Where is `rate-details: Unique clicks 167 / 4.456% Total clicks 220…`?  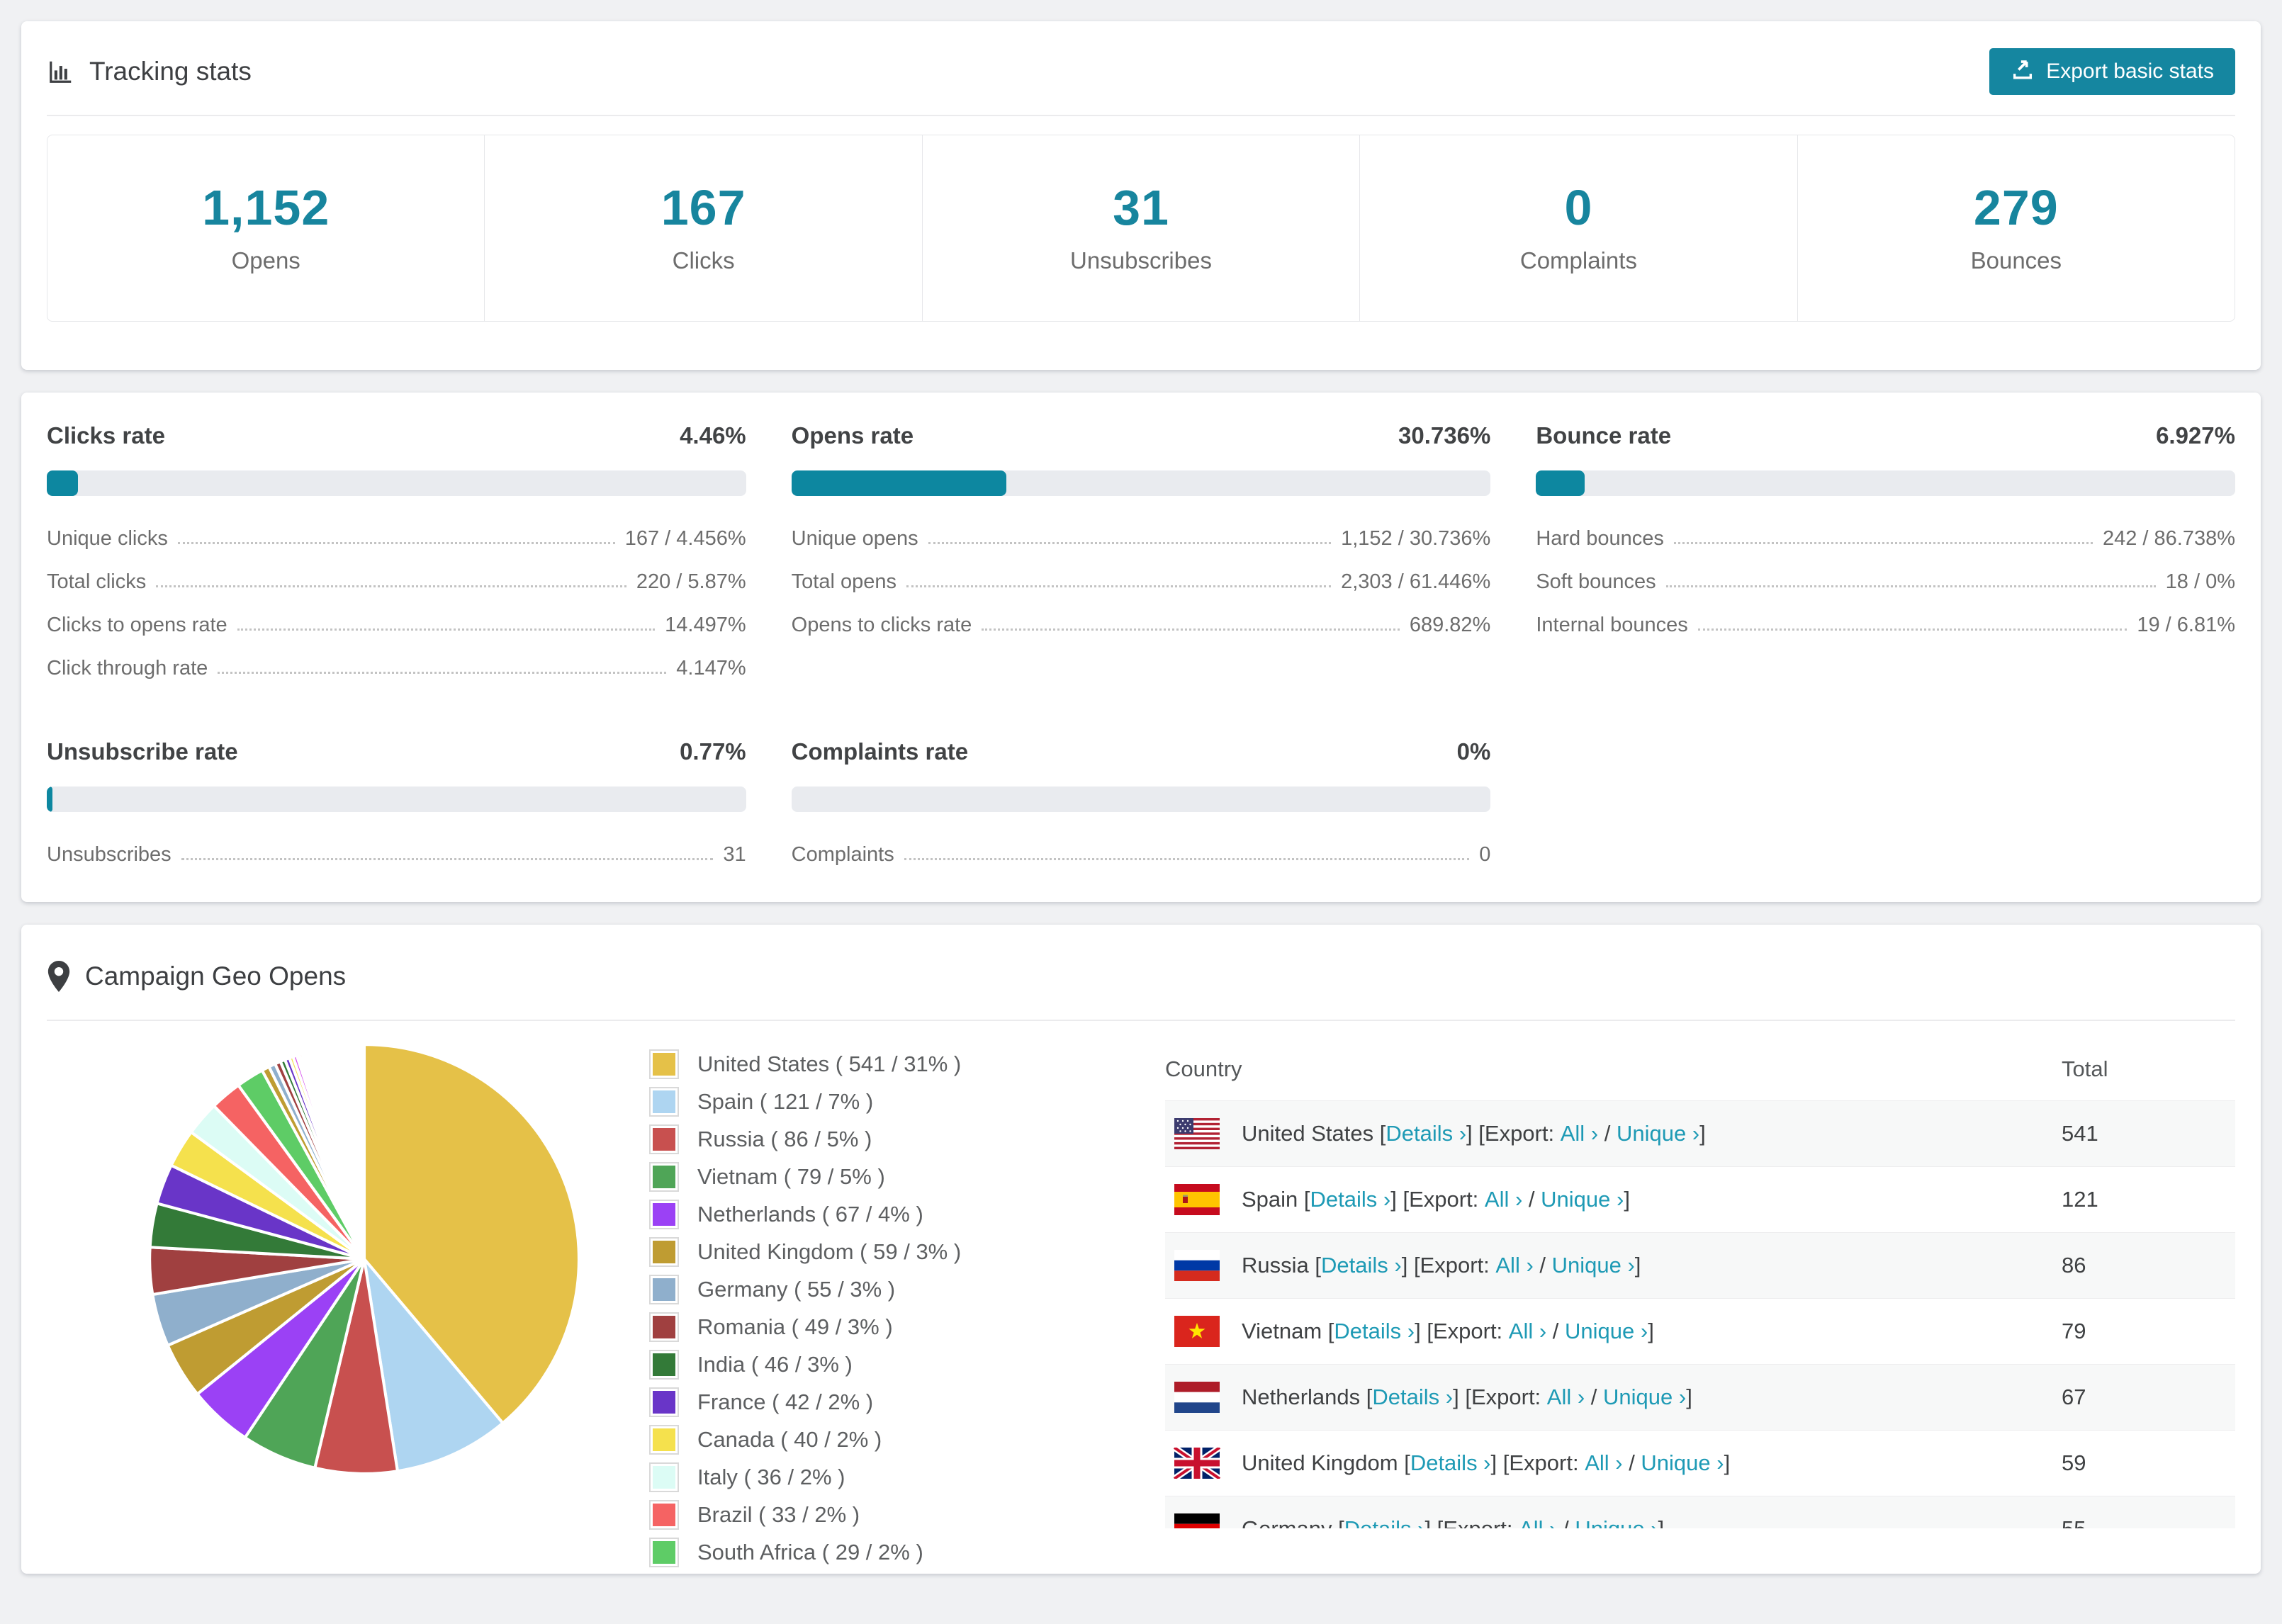
rate-details: Unique clicks 167 / 4.456% Total clicks 220… is located at coordinates (397, 603).